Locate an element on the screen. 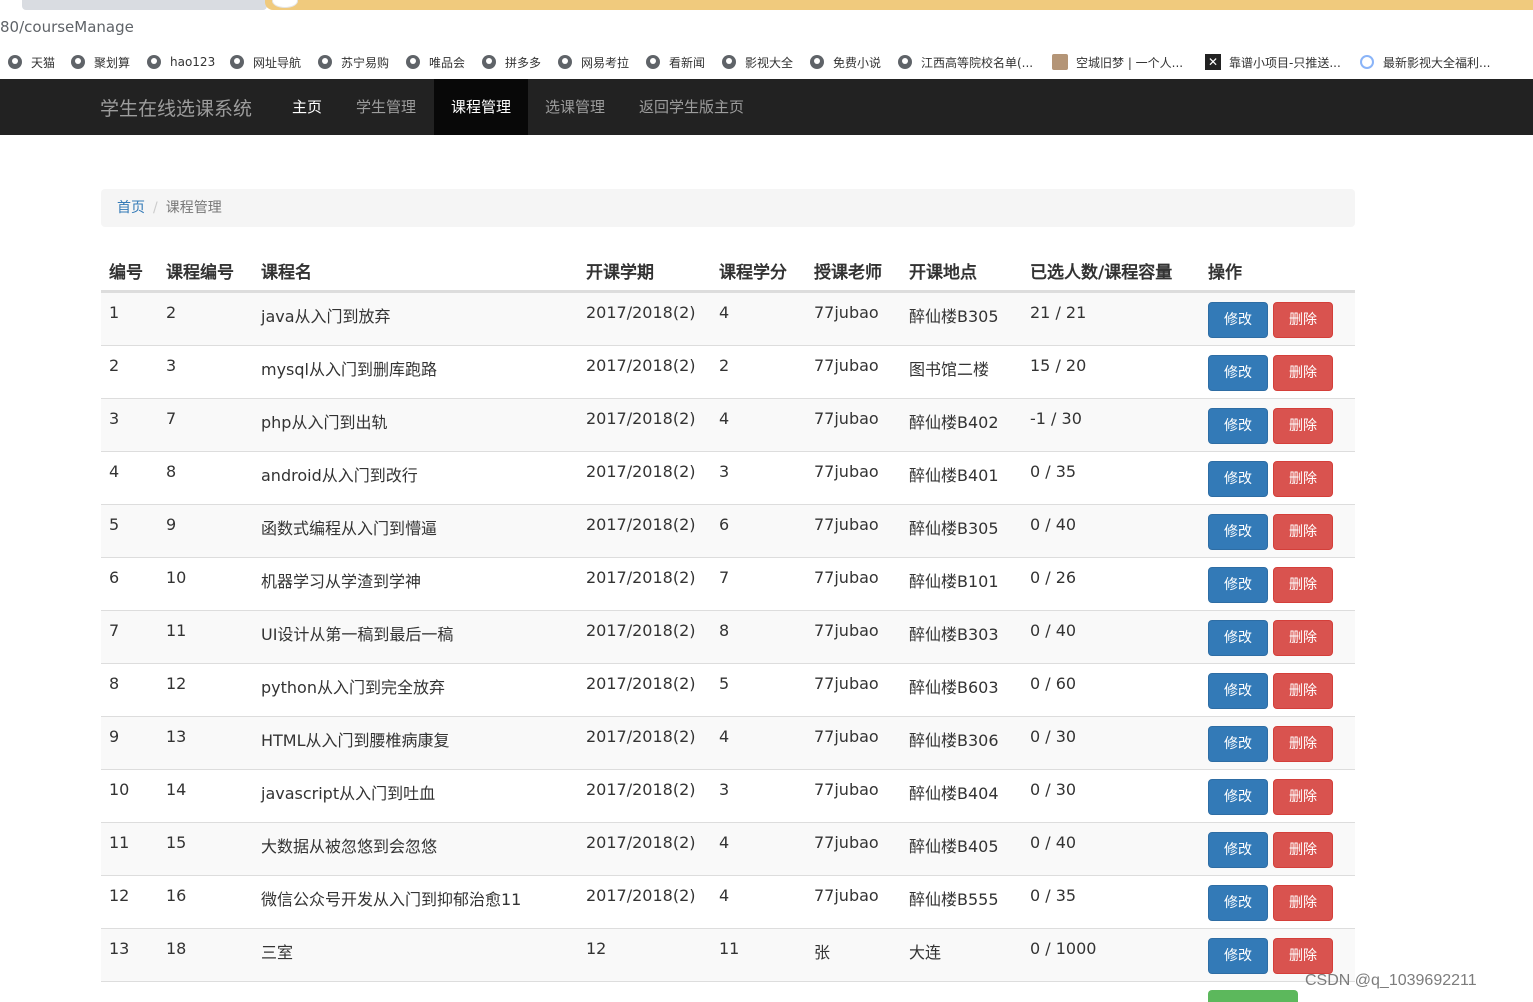 The width and height of the screenshot is (1533, 1002). cell-id: 1 is located at coordinates (114, 312).